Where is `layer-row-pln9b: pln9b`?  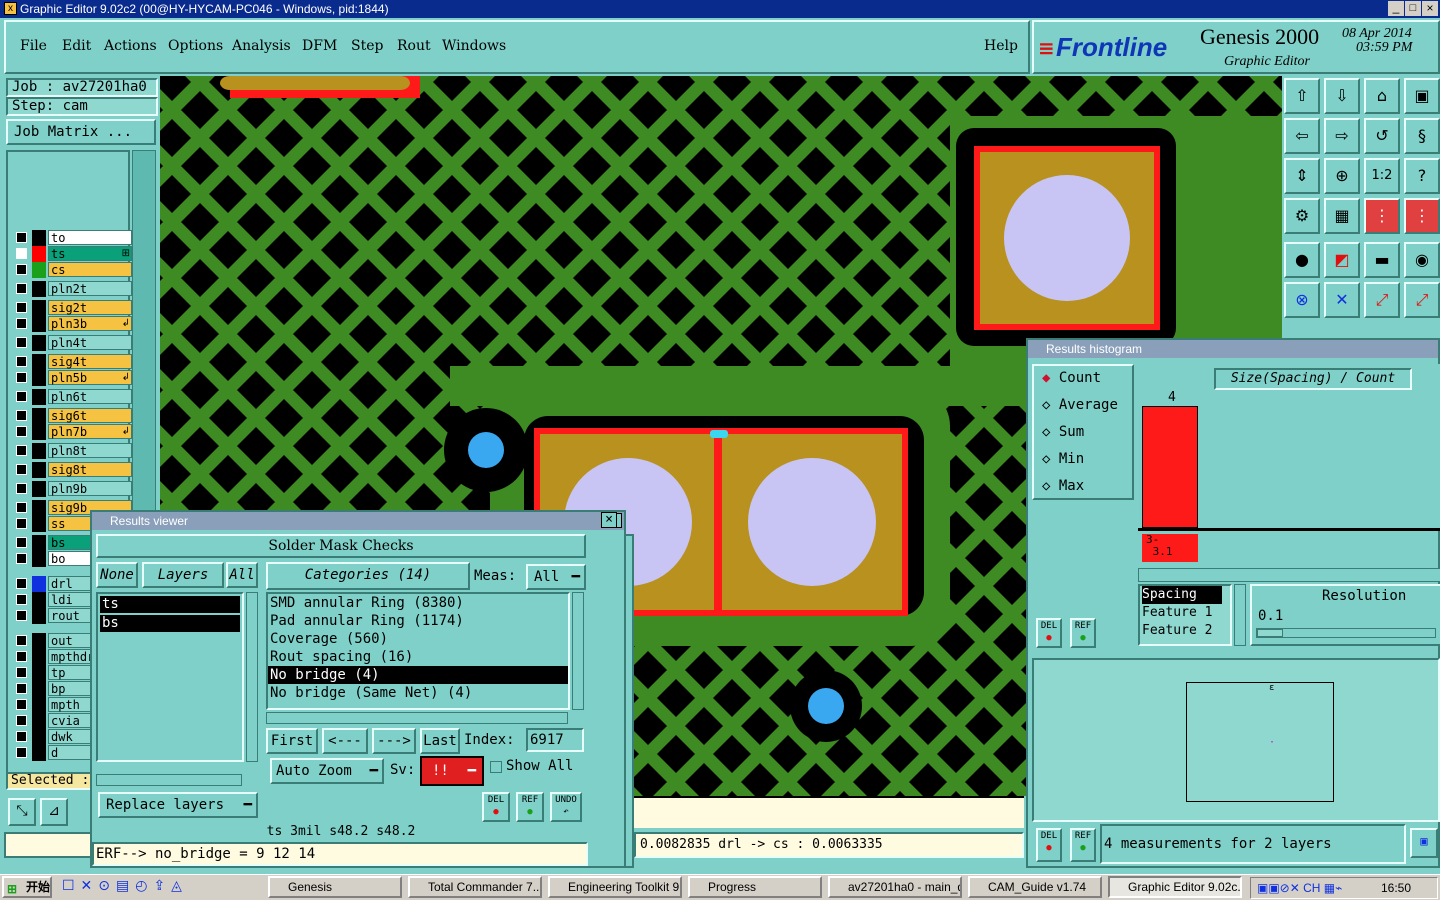 layer-row-pln9b: pln9b is located at coordinates (73, 489).